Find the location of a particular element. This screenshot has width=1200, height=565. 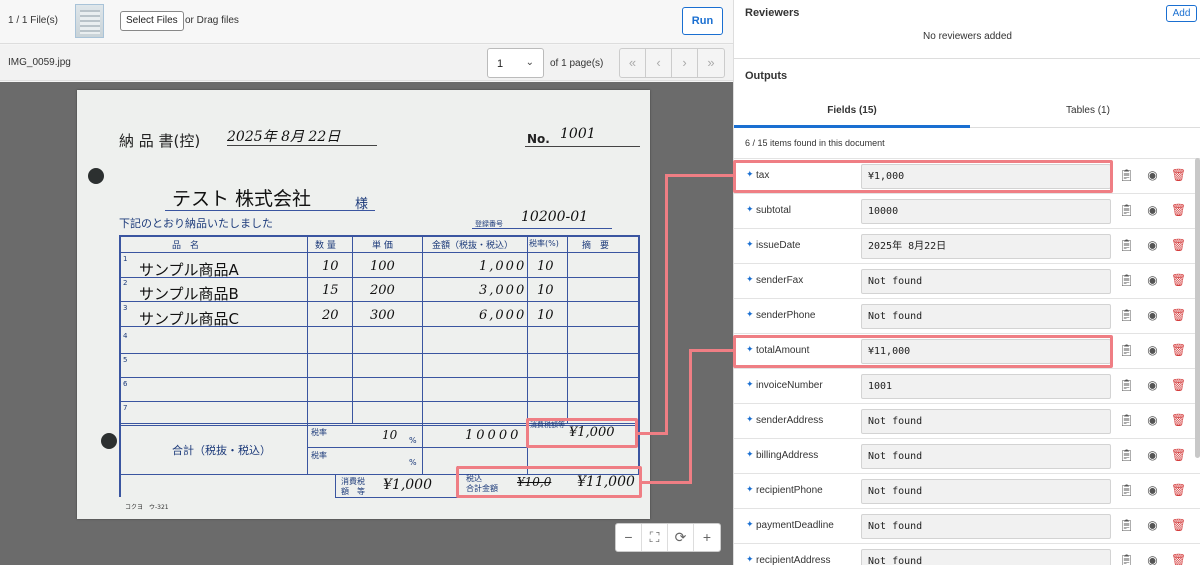

field-row-billingAddress: ✦ billingAddress Not found 📋︎ ◉ 🗑︎ is located at coordinates (967, 455).